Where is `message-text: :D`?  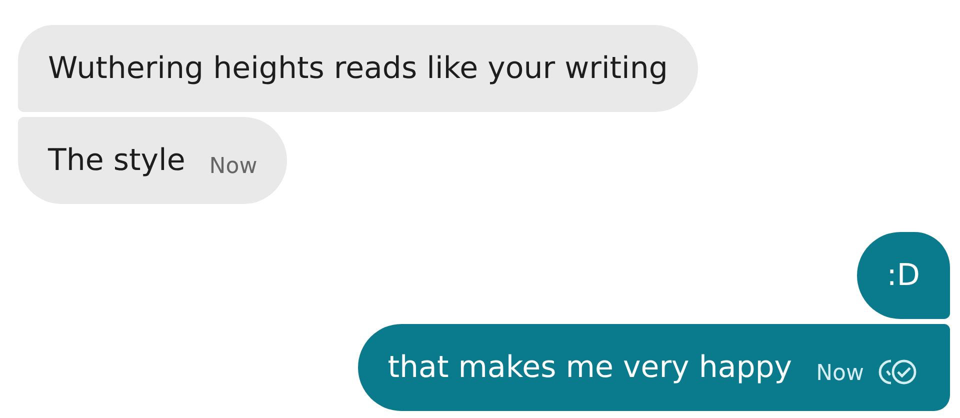
message-text: :D is located at coordinates (903, 275).